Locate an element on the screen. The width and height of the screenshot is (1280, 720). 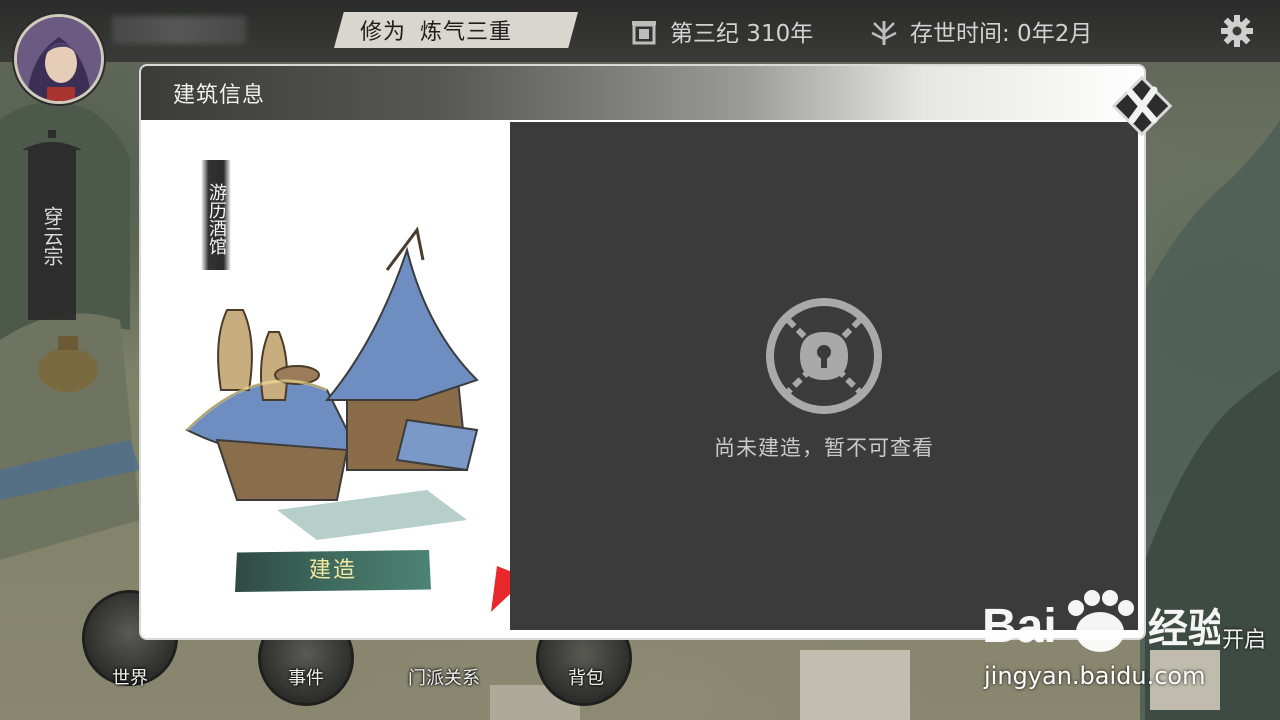
gear-icon is located at coordinates (1237, 31).